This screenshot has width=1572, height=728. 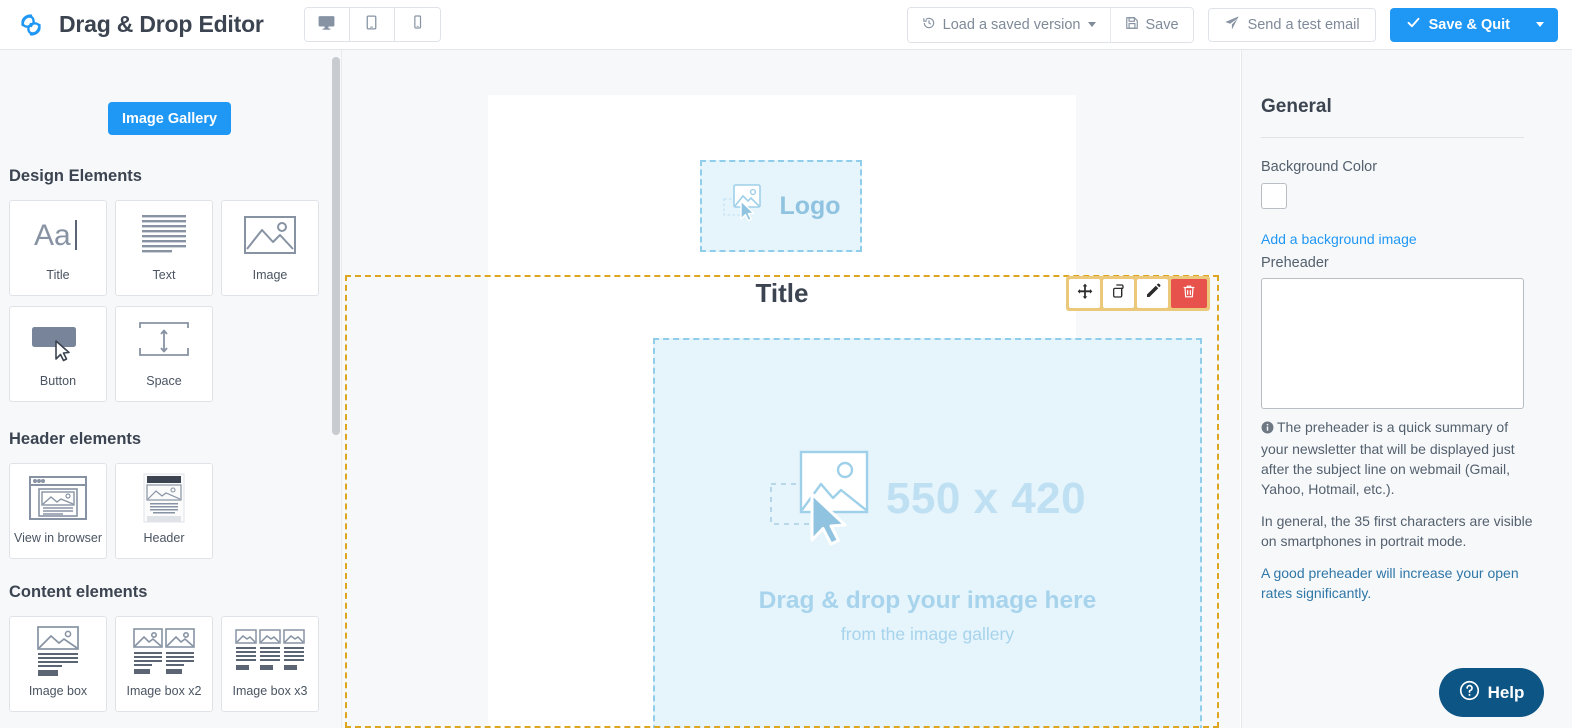 I want to click on button-pointer-icon, so click(x=58, y=341).